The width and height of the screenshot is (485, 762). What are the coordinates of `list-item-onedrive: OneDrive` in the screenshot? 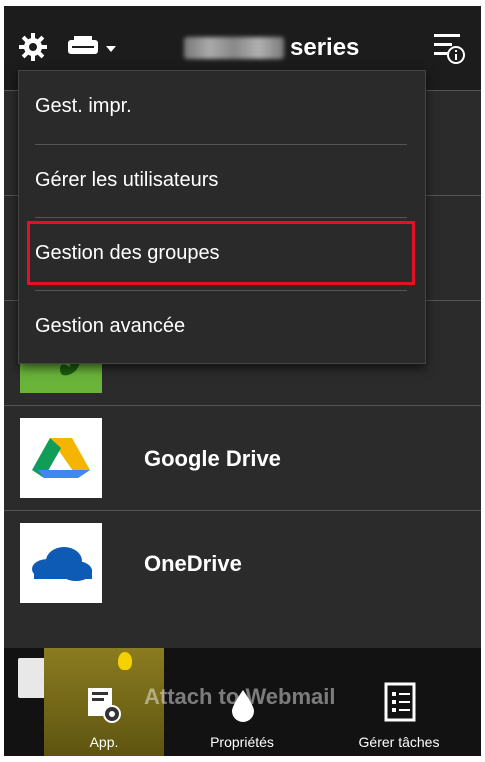 It's located at (242, 563).